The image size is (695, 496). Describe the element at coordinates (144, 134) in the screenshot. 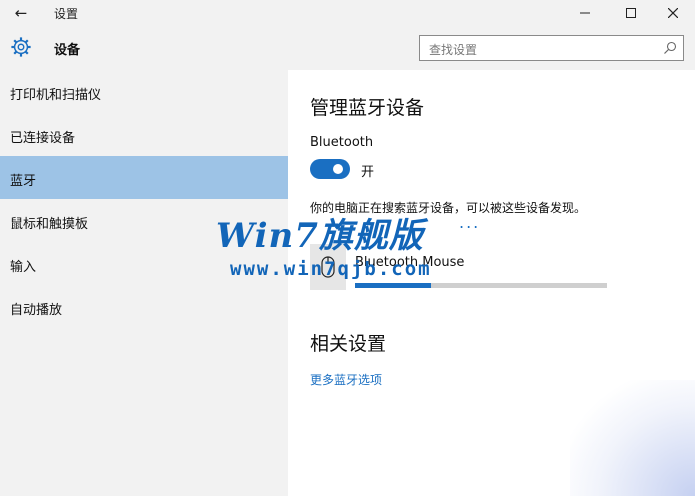

I see `sidebar-item-connected-devices: 已连接设备` at that location.